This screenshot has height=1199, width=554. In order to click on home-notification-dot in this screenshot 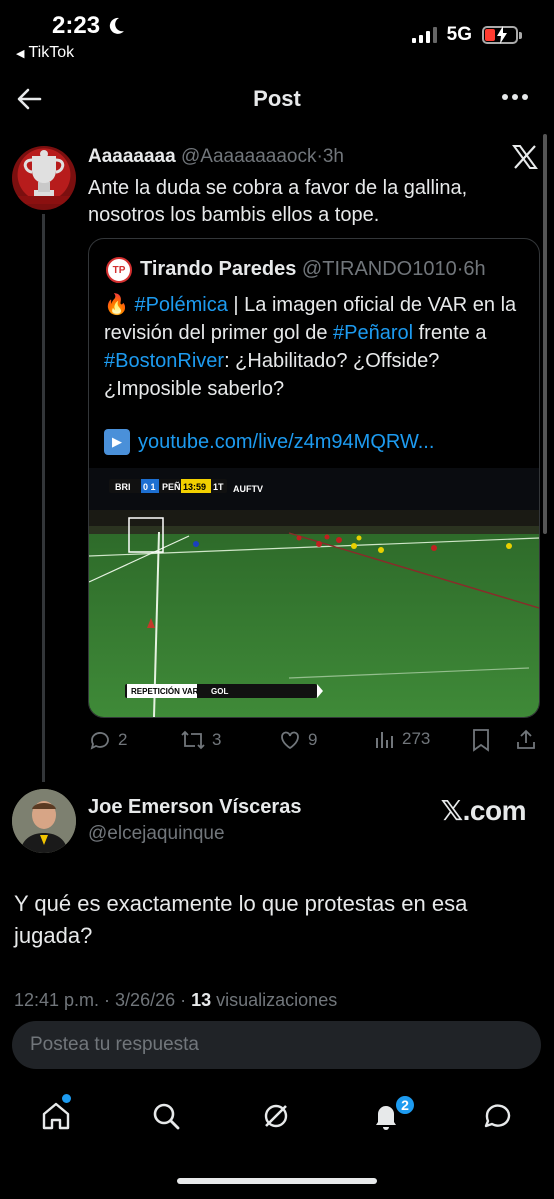, I will do `click(66, 1098)`.